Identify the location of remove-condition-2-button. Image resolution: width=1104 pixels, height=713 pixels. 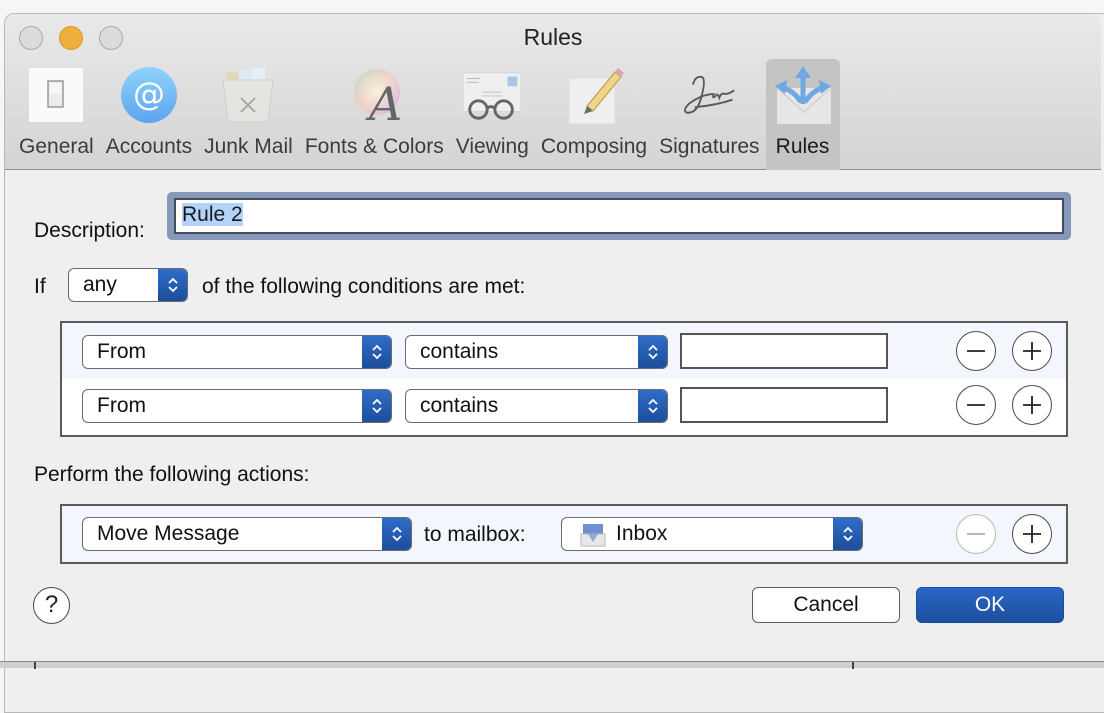
(976, 405).